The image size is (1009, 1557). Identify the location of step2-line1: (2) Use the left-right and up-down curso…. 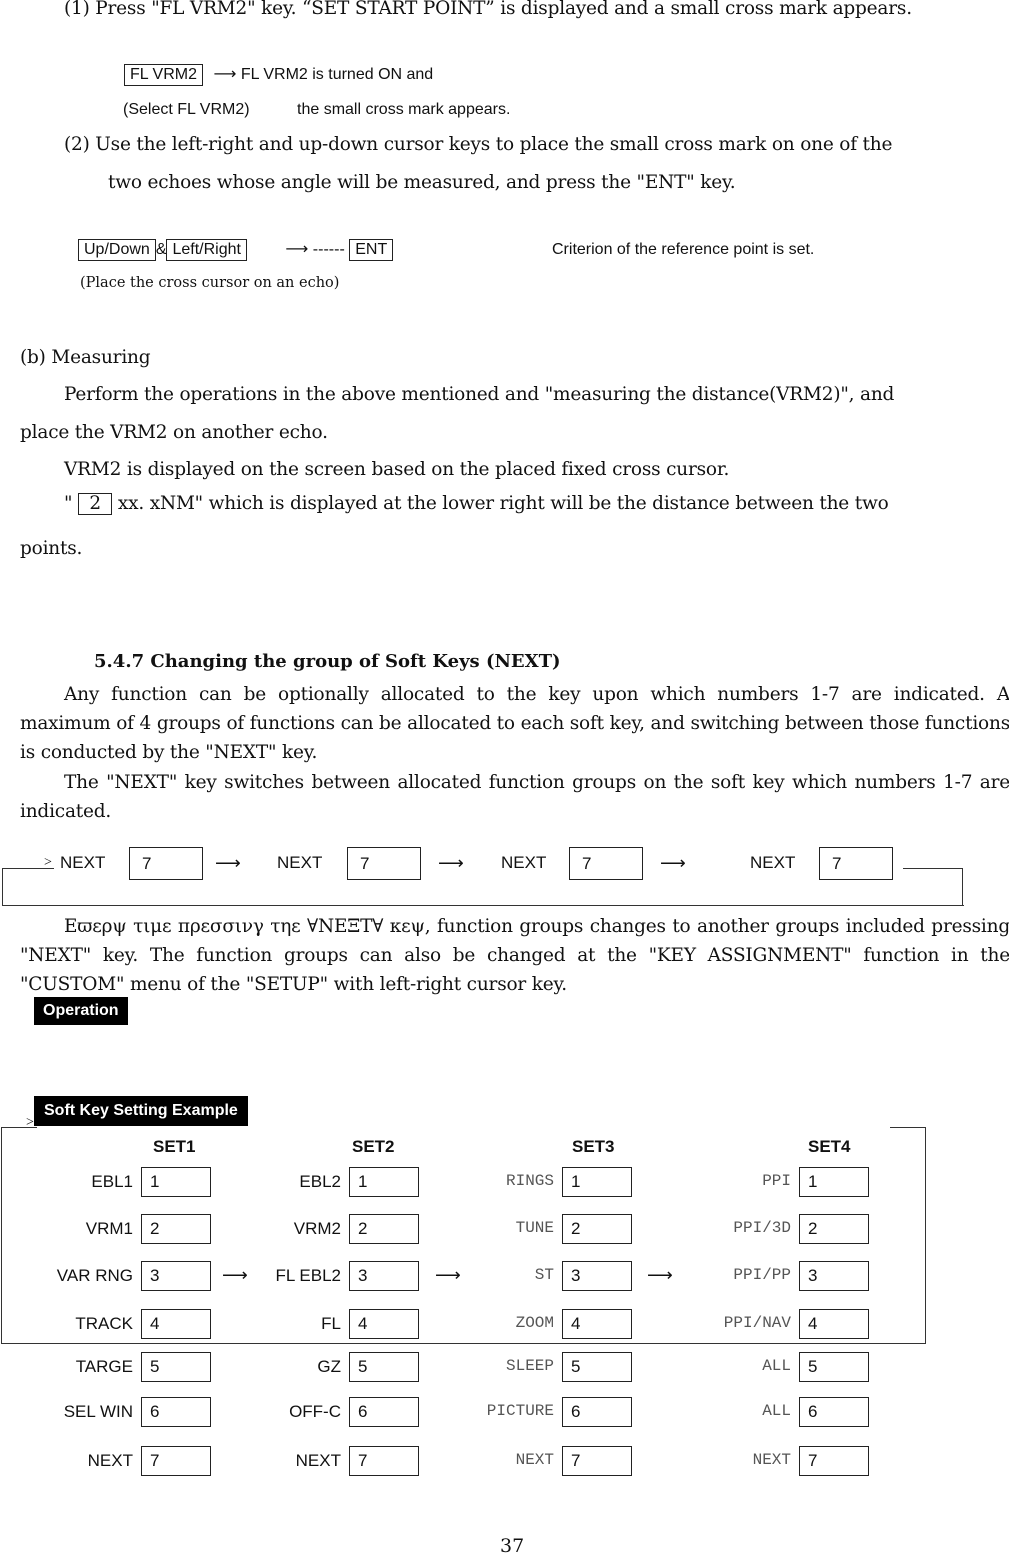
(478, 144).